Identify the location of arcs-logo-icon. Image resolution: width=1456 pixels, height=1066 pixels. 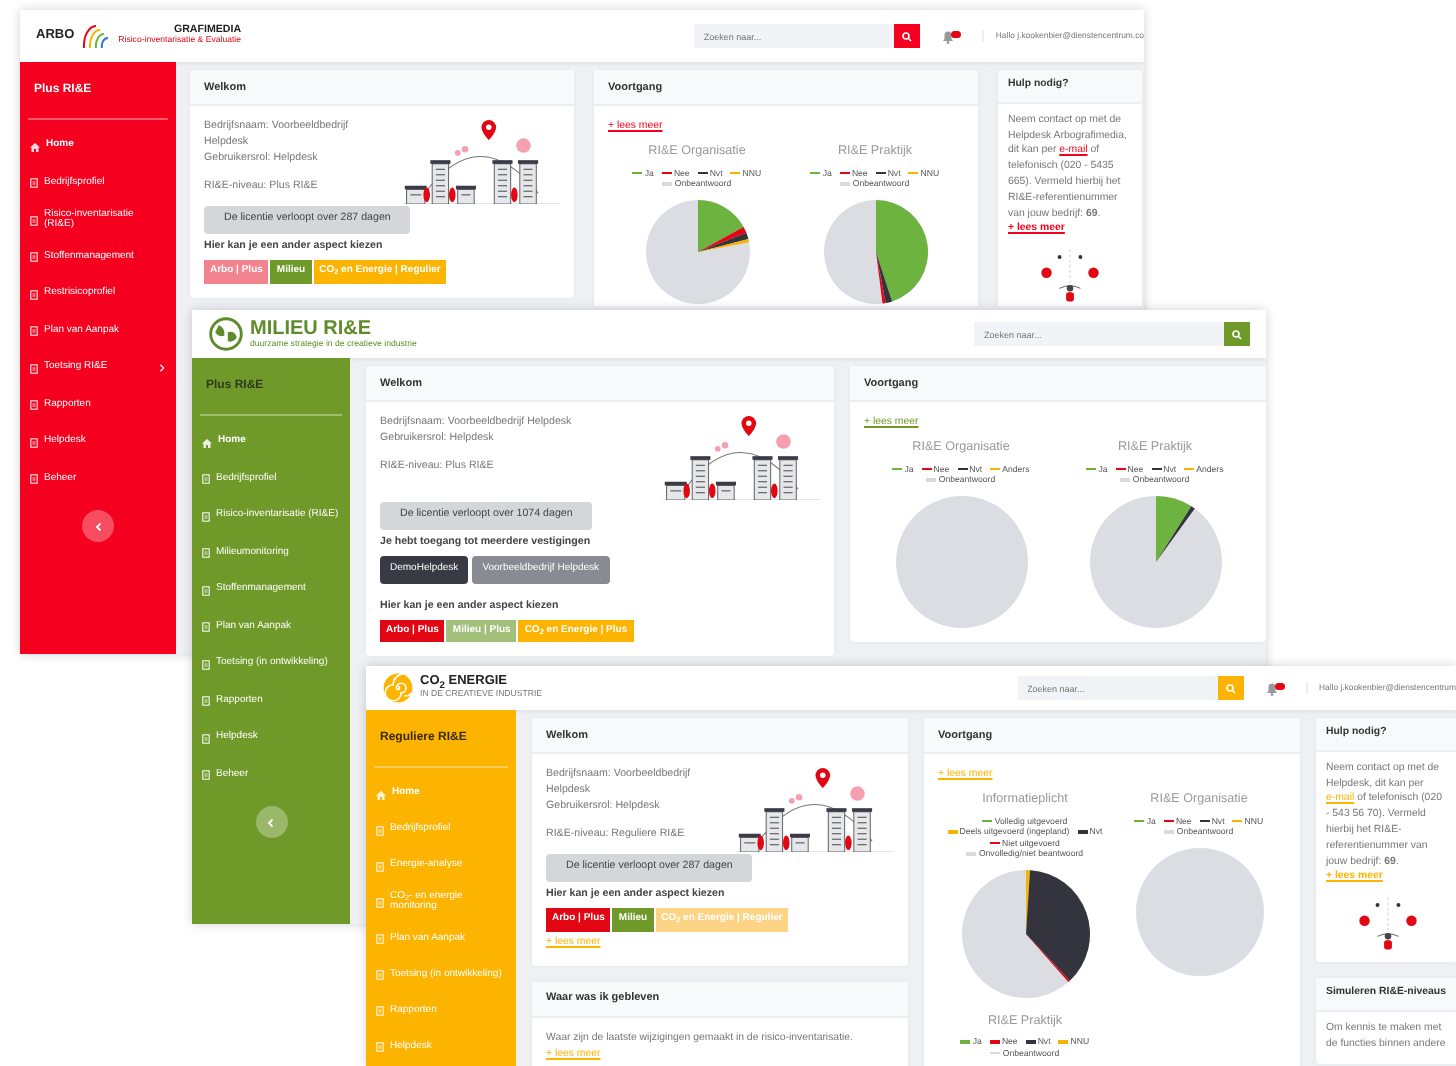
(96, 36).